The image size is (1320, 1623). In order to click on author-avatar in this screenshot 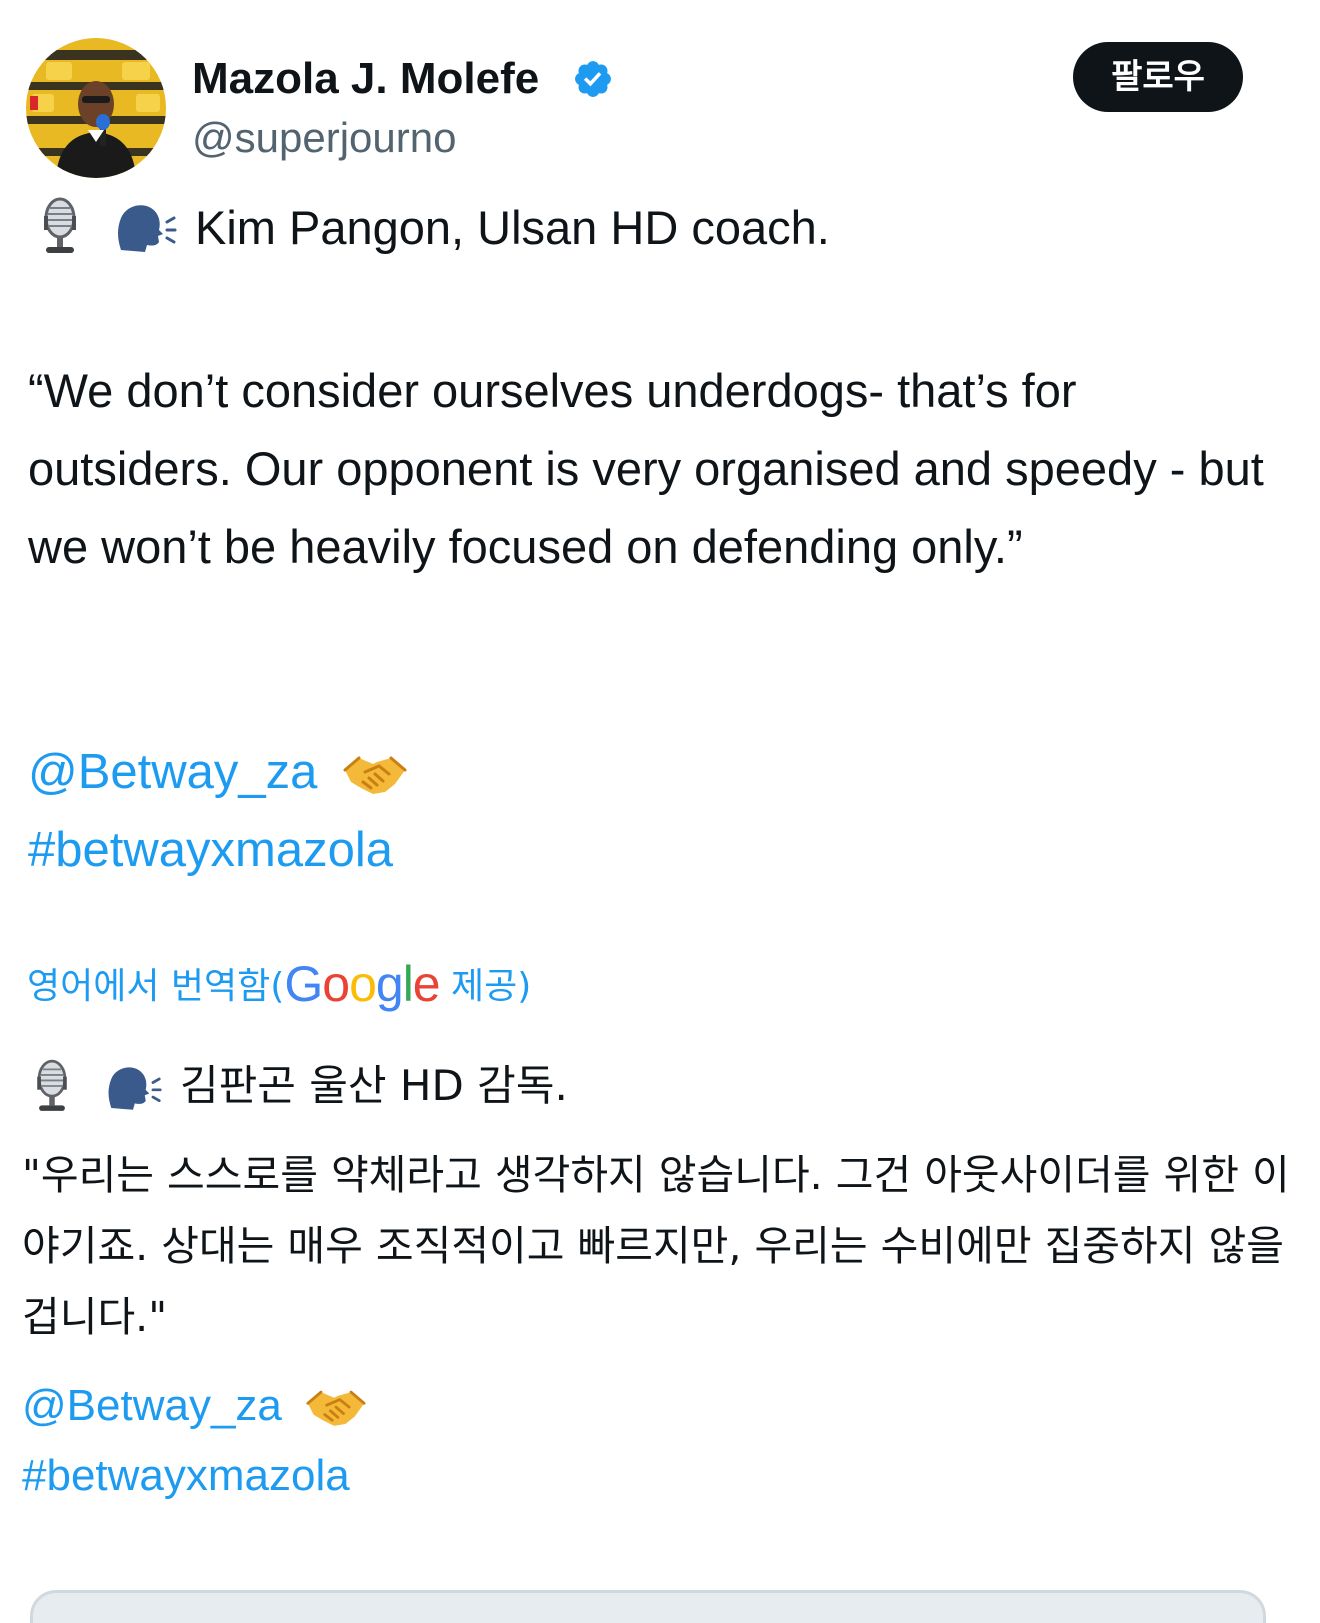, I will do `click(96, 108)`.